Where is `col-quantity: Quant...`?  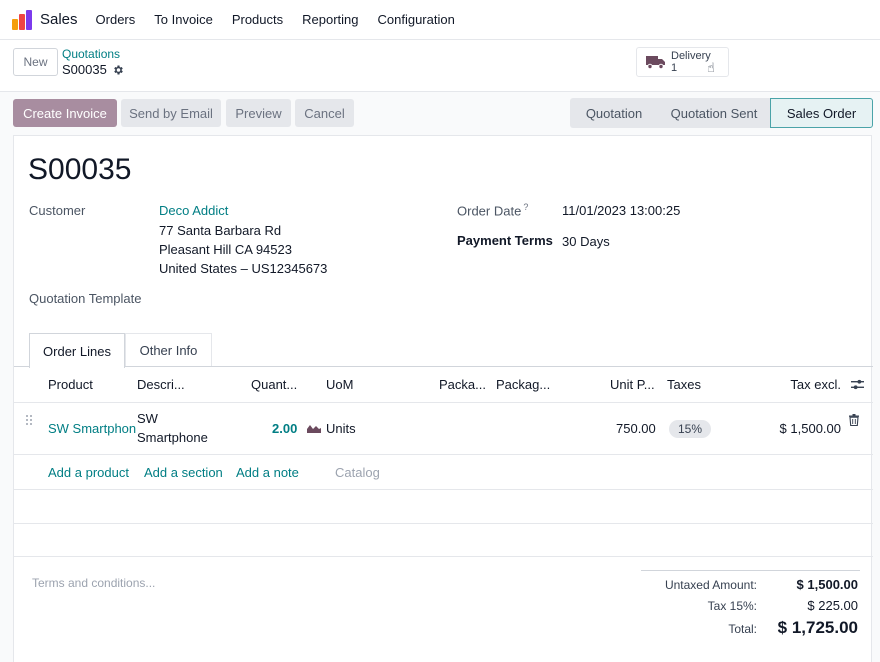 col-quantity: Quant... is located at coordinates (274, 384).